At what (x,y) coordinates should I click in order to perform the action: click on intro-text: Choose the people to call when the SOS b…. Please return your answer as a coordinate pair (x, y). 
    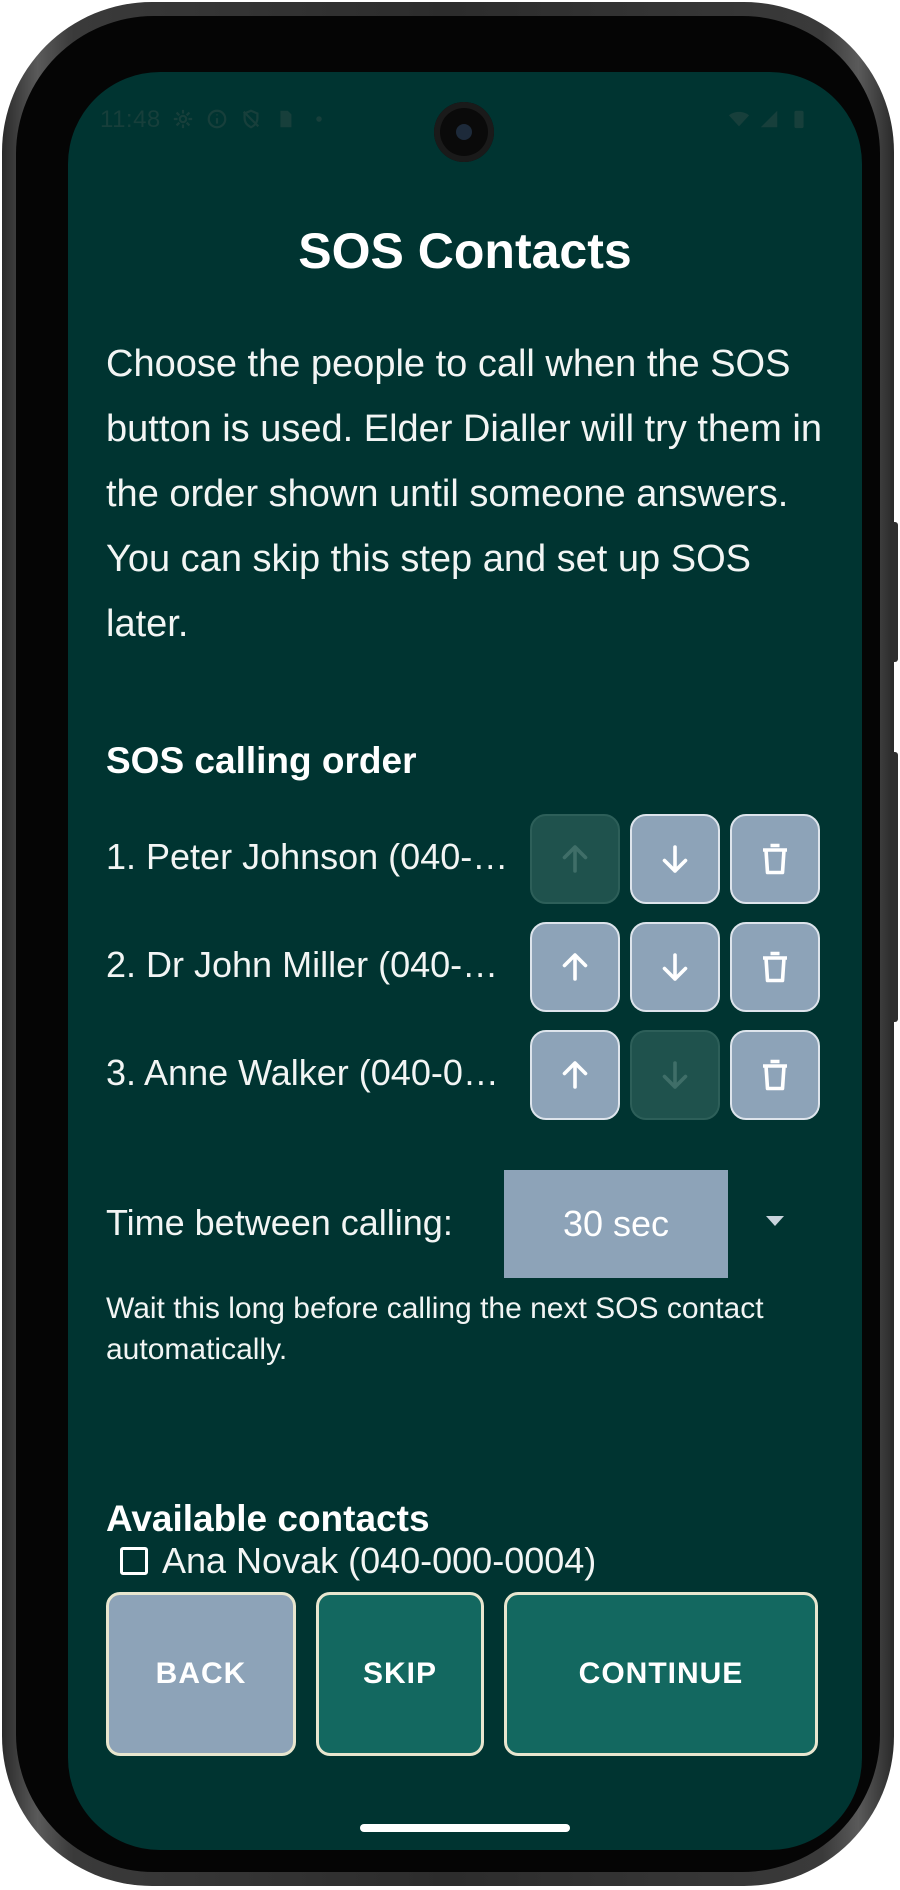
    Looking at the image, I should click on (464, 494).